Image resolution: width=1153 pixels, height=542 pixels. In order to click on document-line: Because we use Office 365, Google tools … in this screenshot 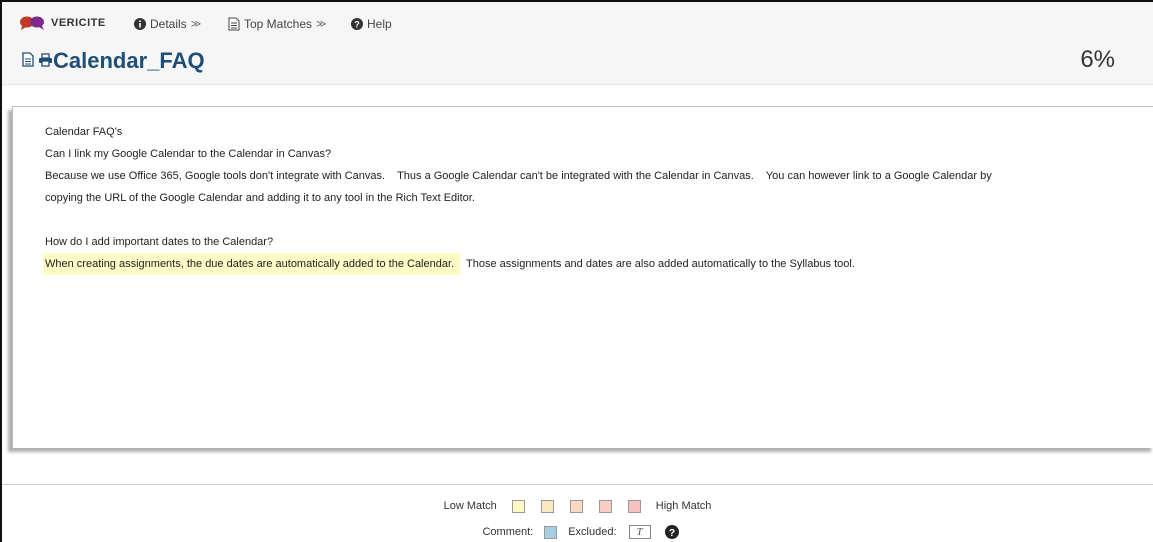, I will do `click(518, 176)`.